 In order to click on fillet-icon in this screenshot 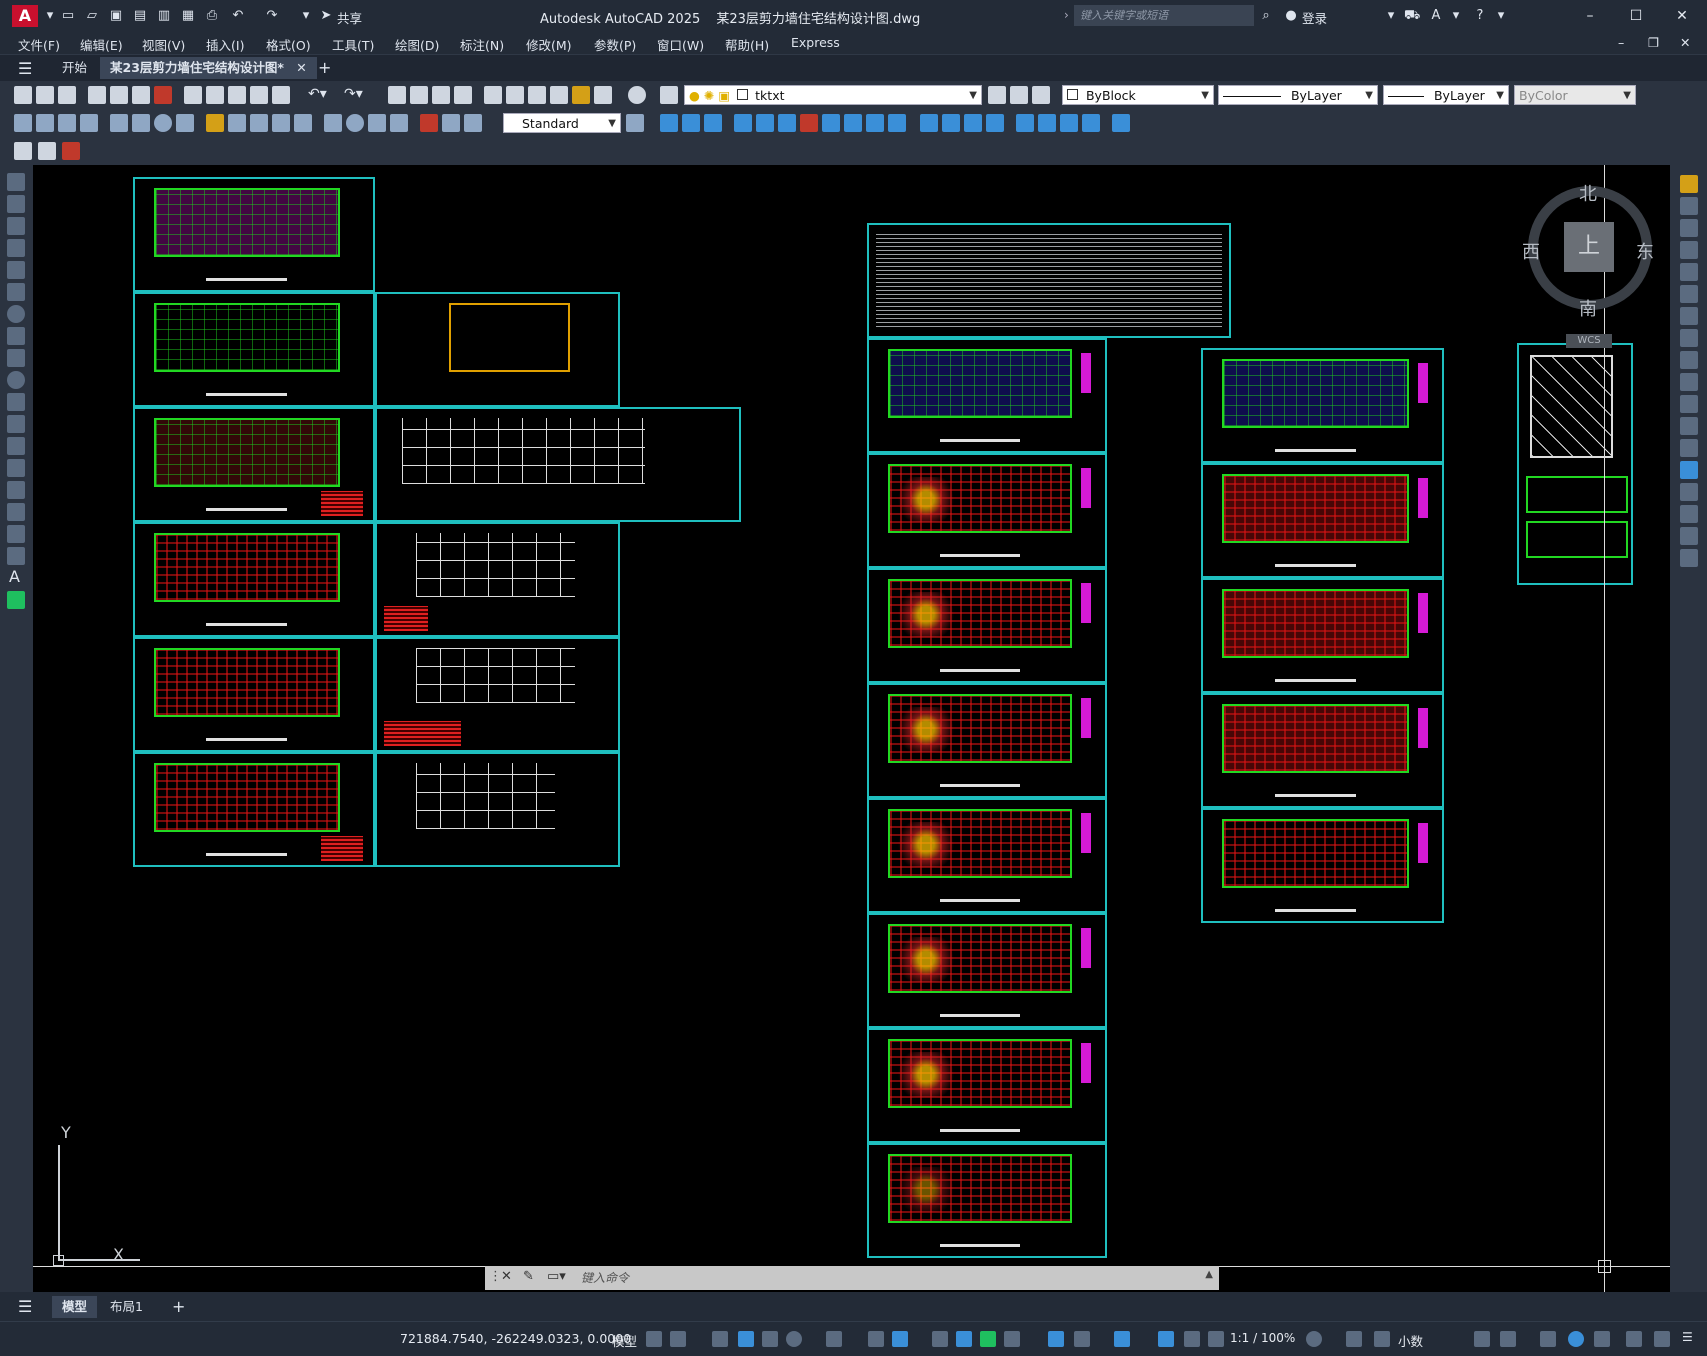, I will do `click(1689, 514)`.